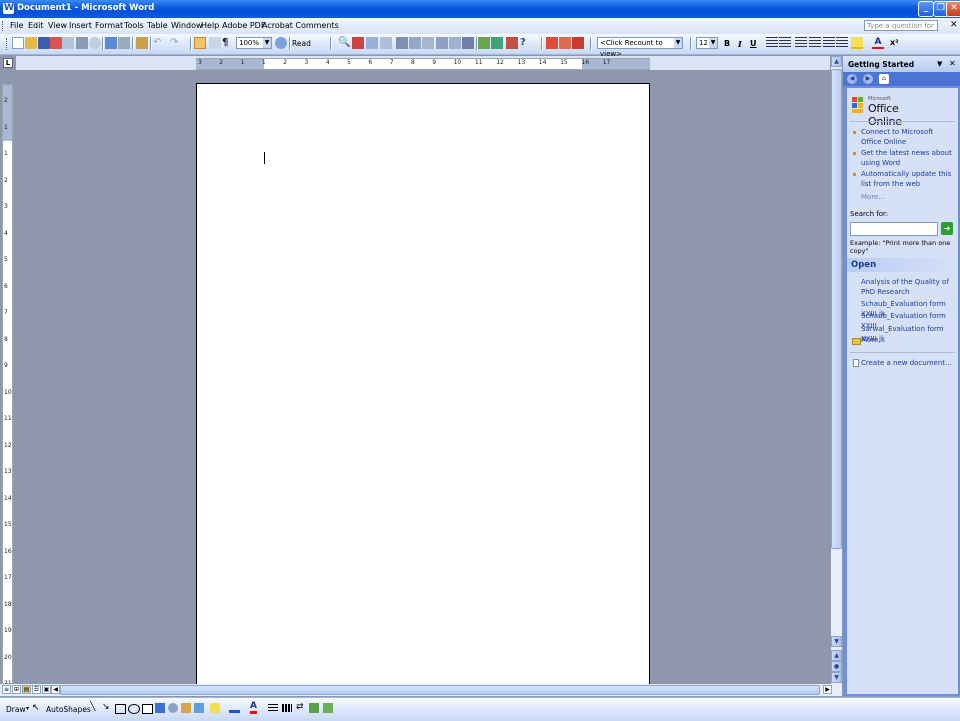 This screenshot has height=721, width=960. What do you see at coordinates (68, 43) in the screenshot?
I see `email-icon` at bounding box center [68, 43].